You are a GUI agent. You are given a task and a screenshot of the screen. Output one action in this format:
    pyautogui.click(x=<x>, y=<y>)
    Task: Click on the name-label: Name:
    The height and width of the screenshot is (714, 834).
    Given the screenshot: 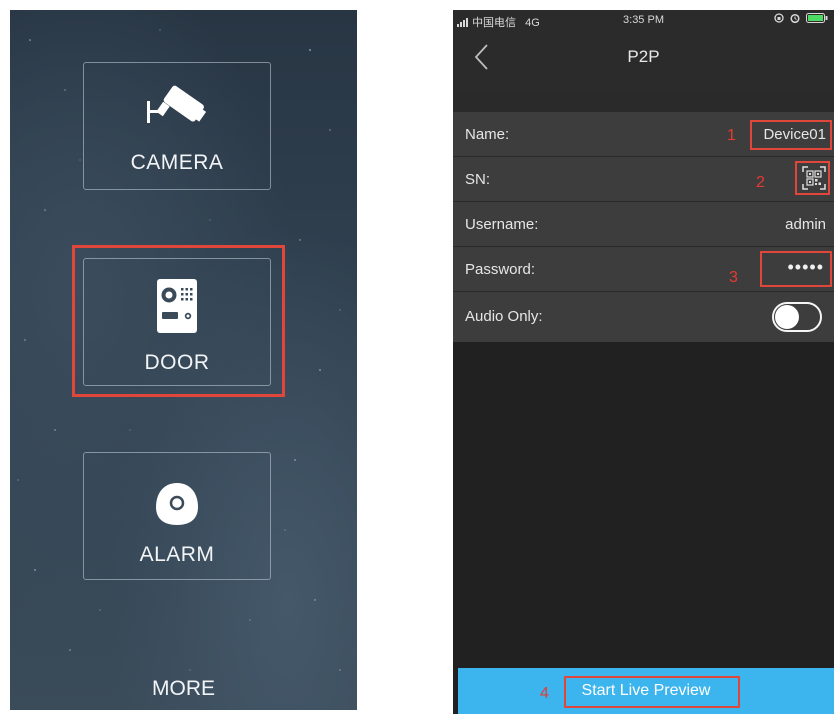 What is the action you would take?
    pyautogui.click(x=487, y=134)
    